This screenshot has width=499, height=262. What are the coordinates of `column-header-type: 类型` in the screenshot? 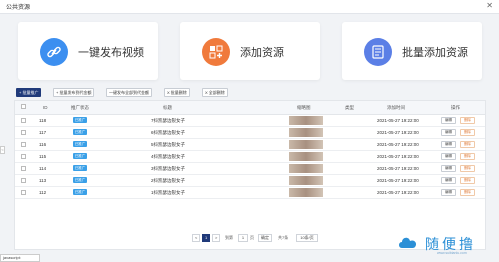 It's located at (349, 107).